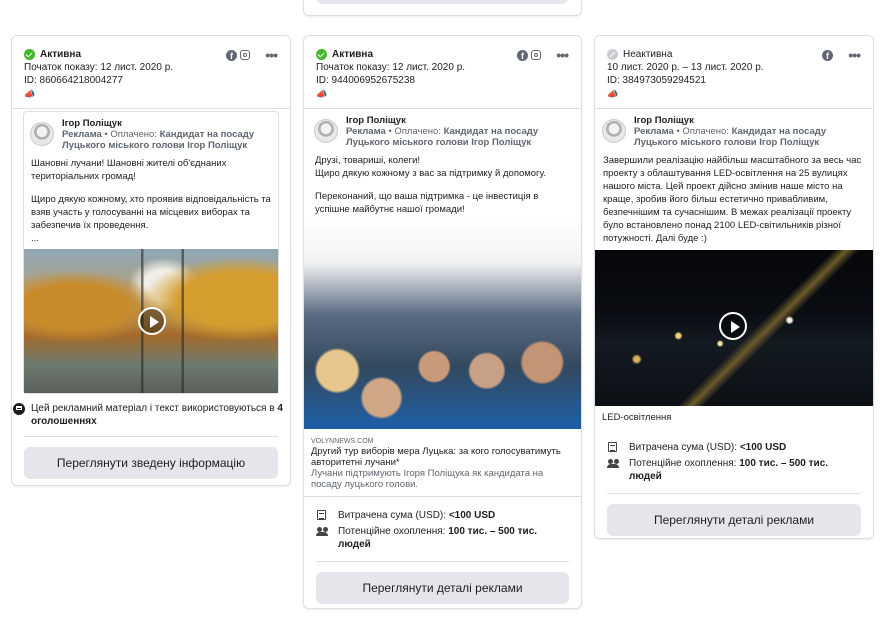 The image size is (894, 620). I want to click on run-dates: 10 лист. 2020 р. – 13 лист. 2020 р., so click(685, 67).